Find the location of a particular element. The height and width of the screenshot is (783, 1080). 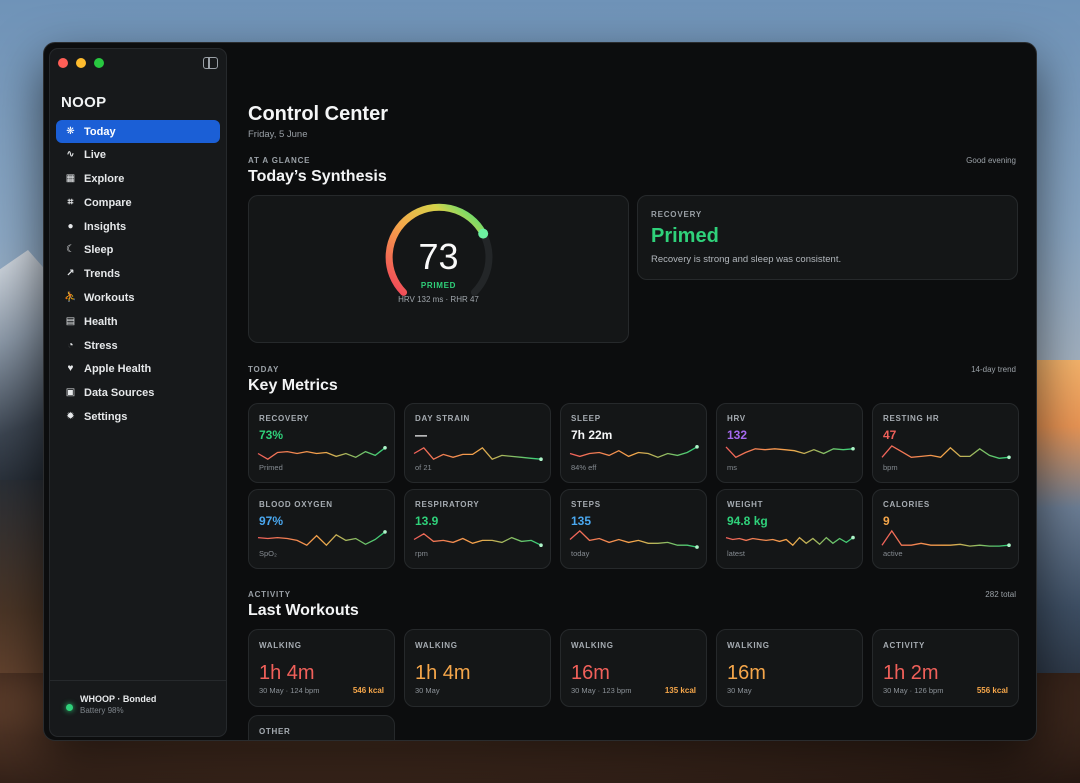

sidebar-item-label: Health is located at coordinates (101, 321).